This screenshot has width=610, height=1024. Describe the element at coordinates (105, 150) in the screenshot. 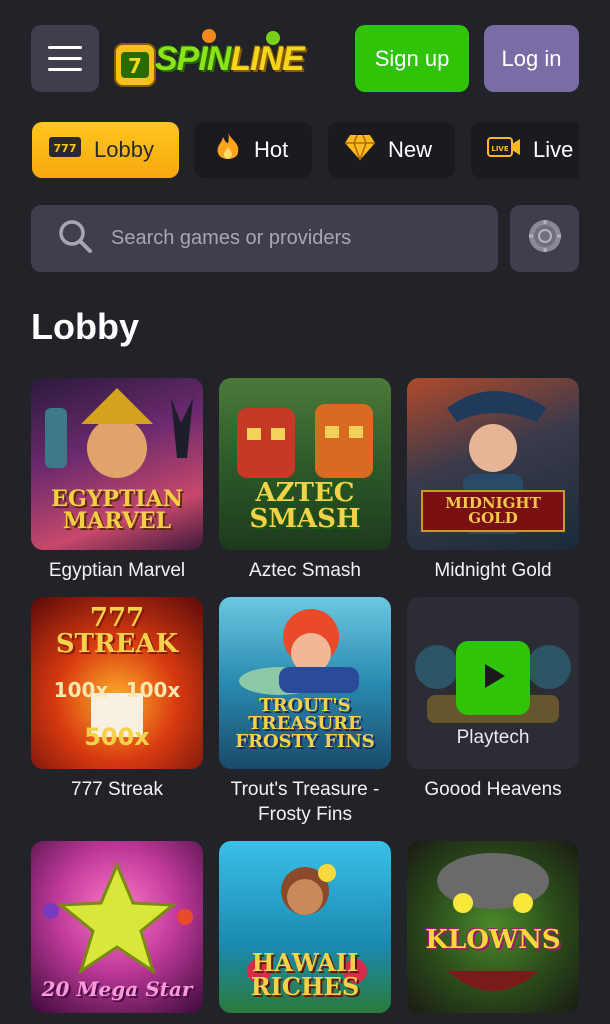

I see `tab-lobby: 777 Lobby` at that location.